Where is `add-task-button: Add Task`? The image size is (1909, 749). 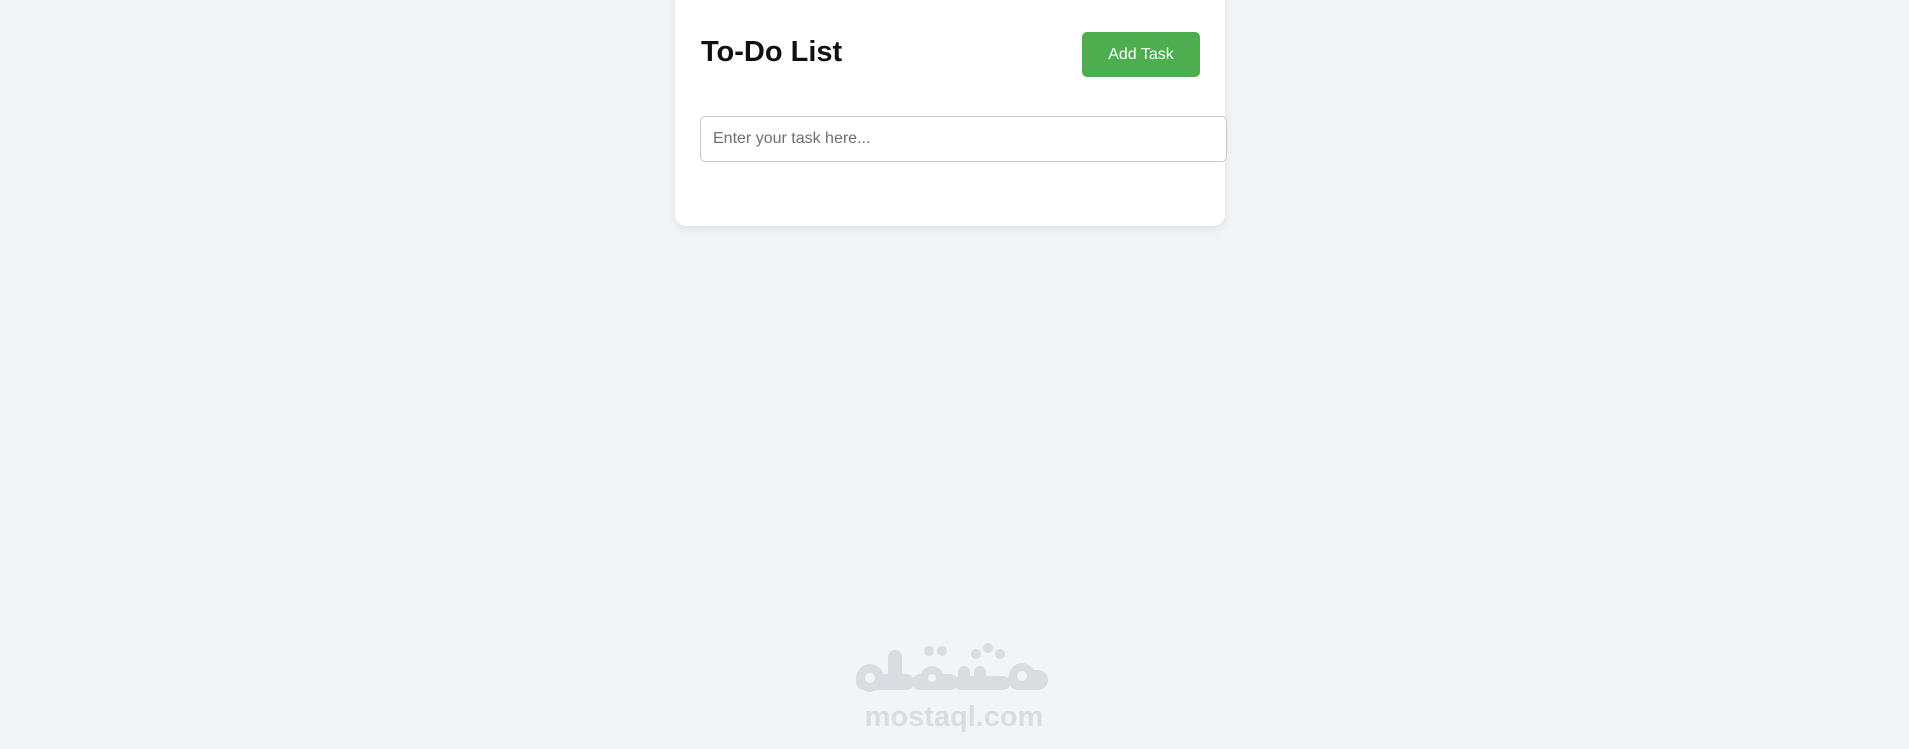 add-task-button: Add Task is located at coordinates (1141, 54).